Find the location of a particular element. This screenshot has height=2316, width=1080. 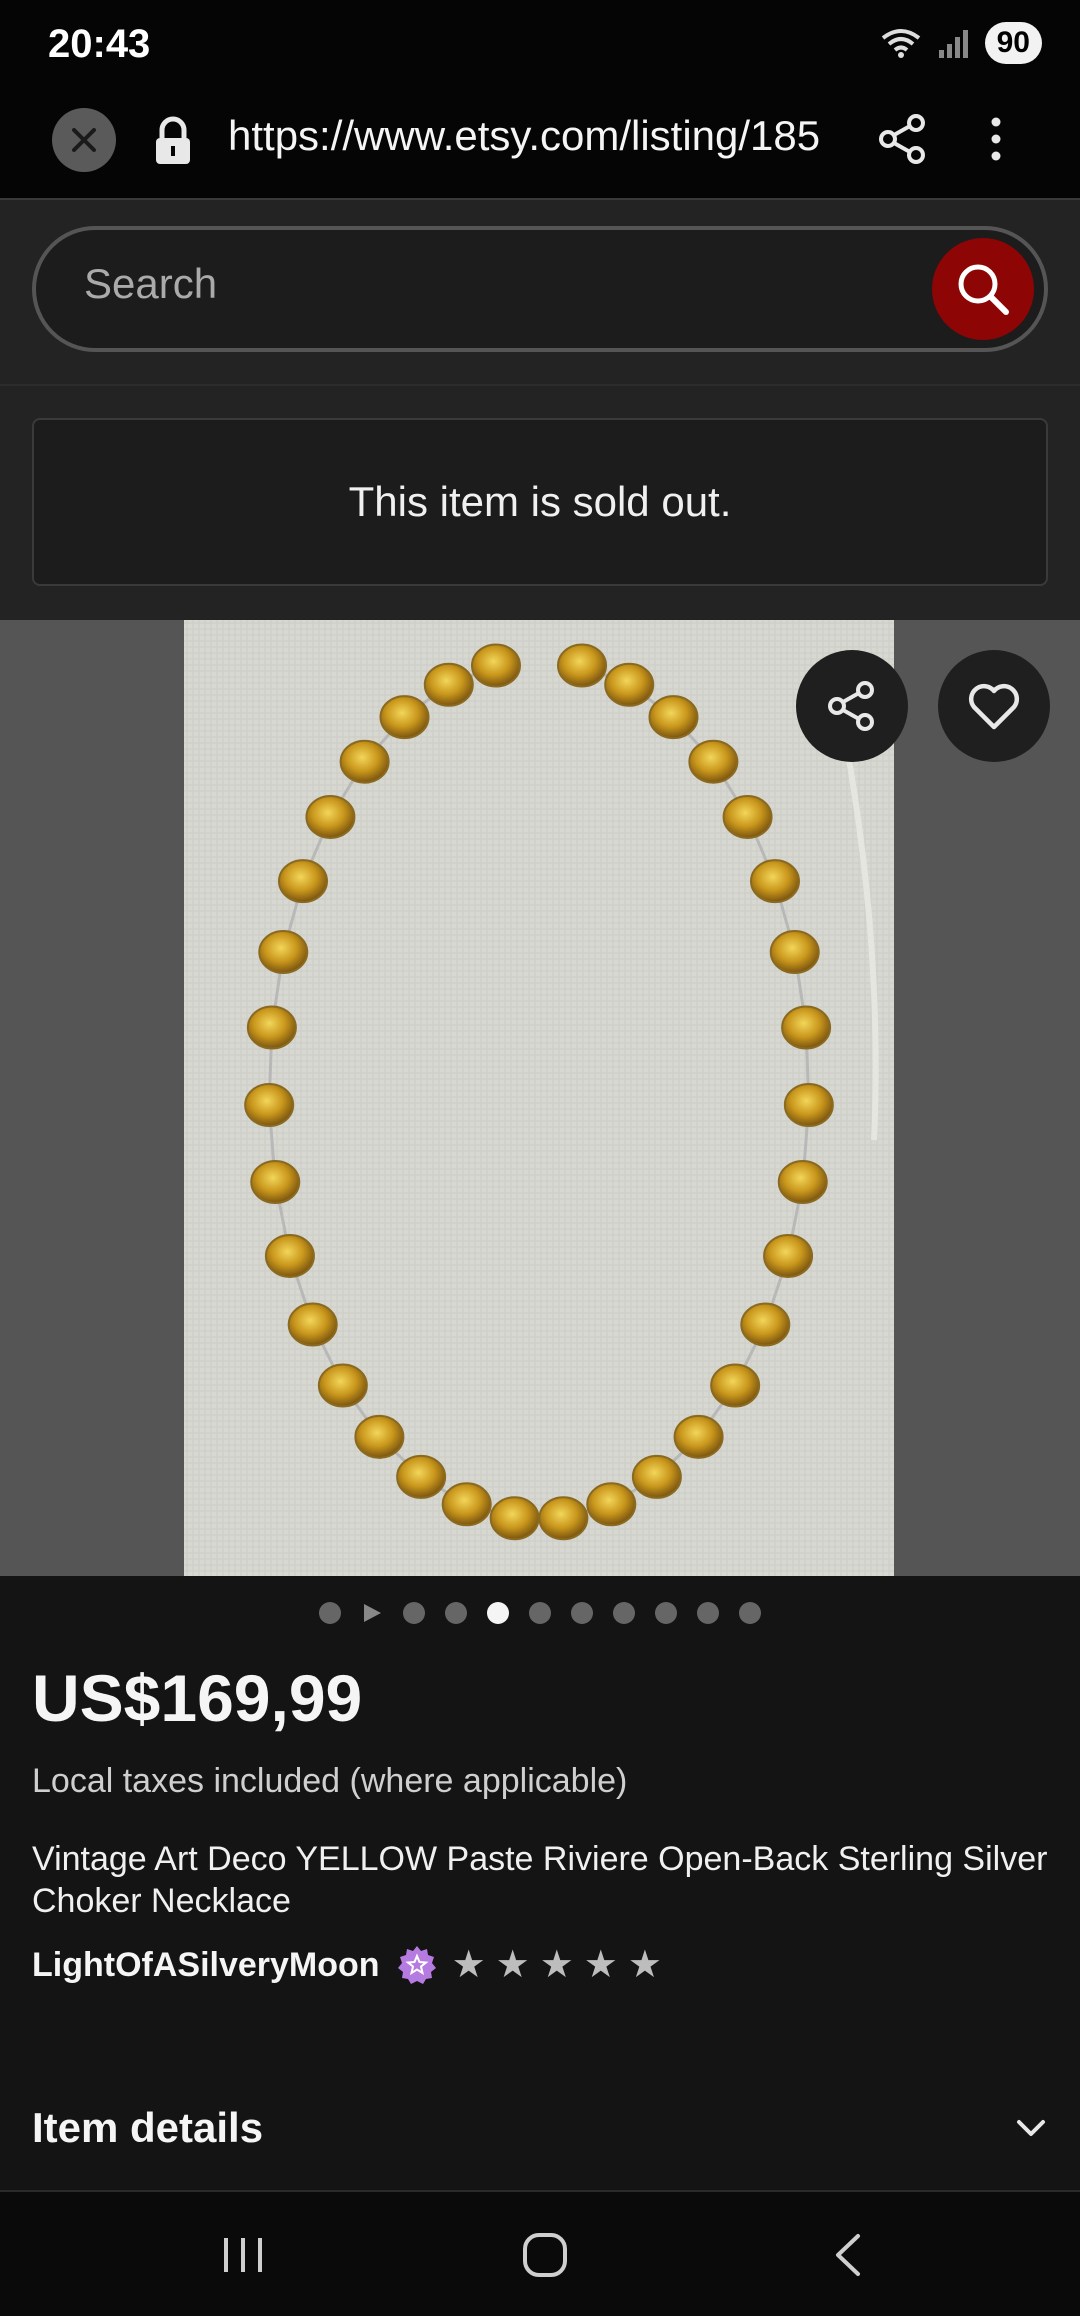

rating-stars: ★ ★ ★ ★ ★ is located at coordinates (557, 1965).